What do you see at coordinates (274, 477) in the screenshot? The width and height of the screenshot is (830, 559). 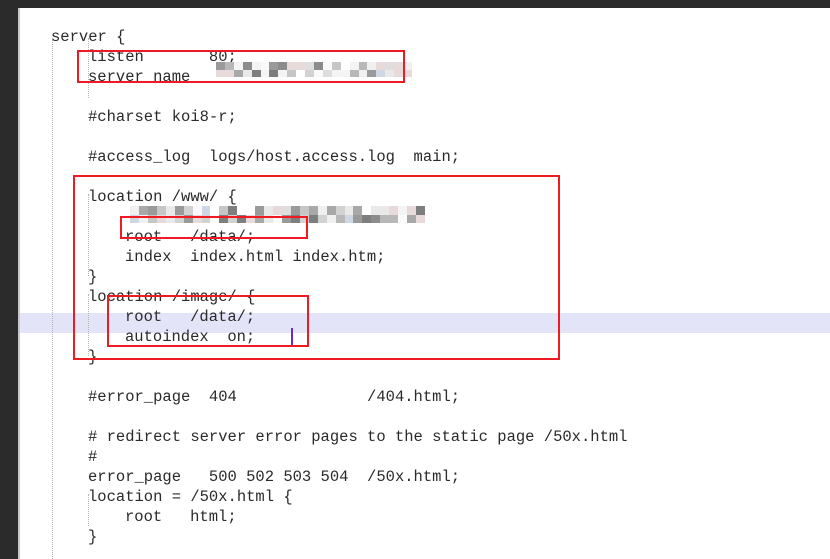 I see `code-line: error_page 500 502 503 504 /50x.html;` at bounding box center [274, 477].